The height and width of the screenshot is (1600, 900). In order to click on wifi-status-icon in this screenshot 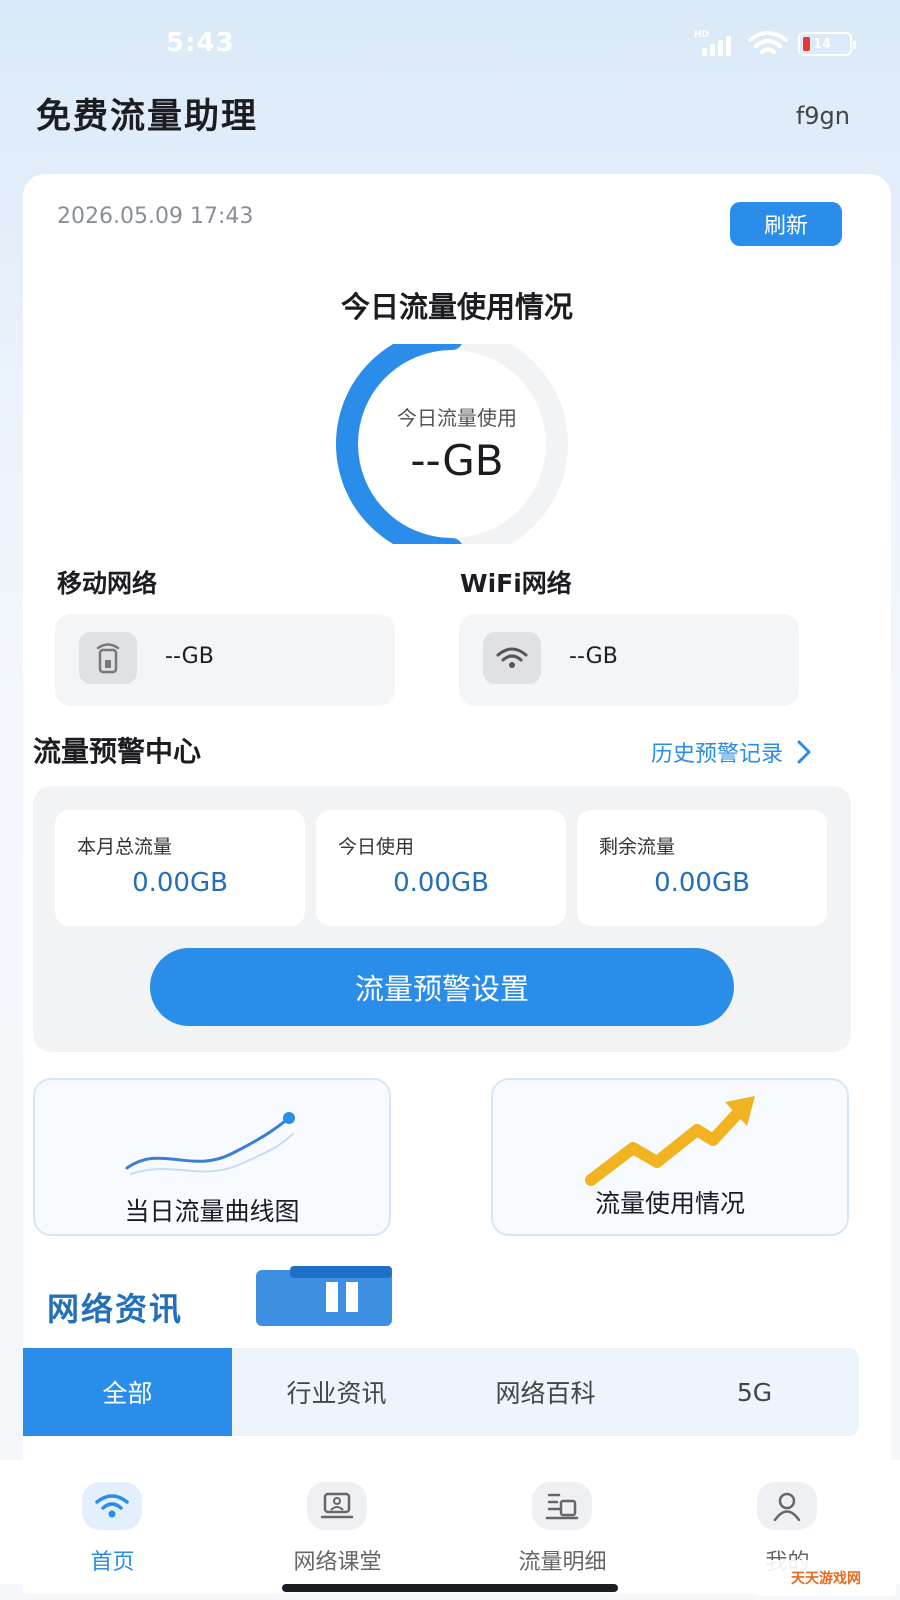, I will do `click(768, 42)`.